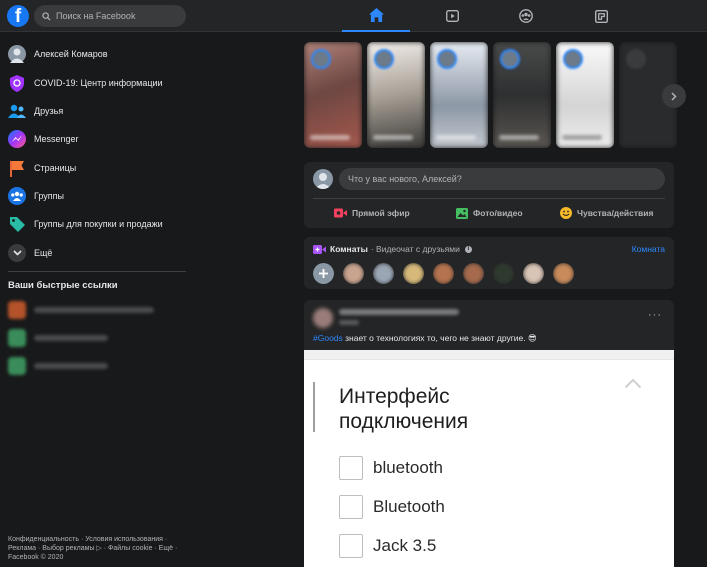 The image size is (707, 567). Describe the element at coordinates (43, 253) in the screenshot. I see `sidebar-item-label: Ещё` at that location.